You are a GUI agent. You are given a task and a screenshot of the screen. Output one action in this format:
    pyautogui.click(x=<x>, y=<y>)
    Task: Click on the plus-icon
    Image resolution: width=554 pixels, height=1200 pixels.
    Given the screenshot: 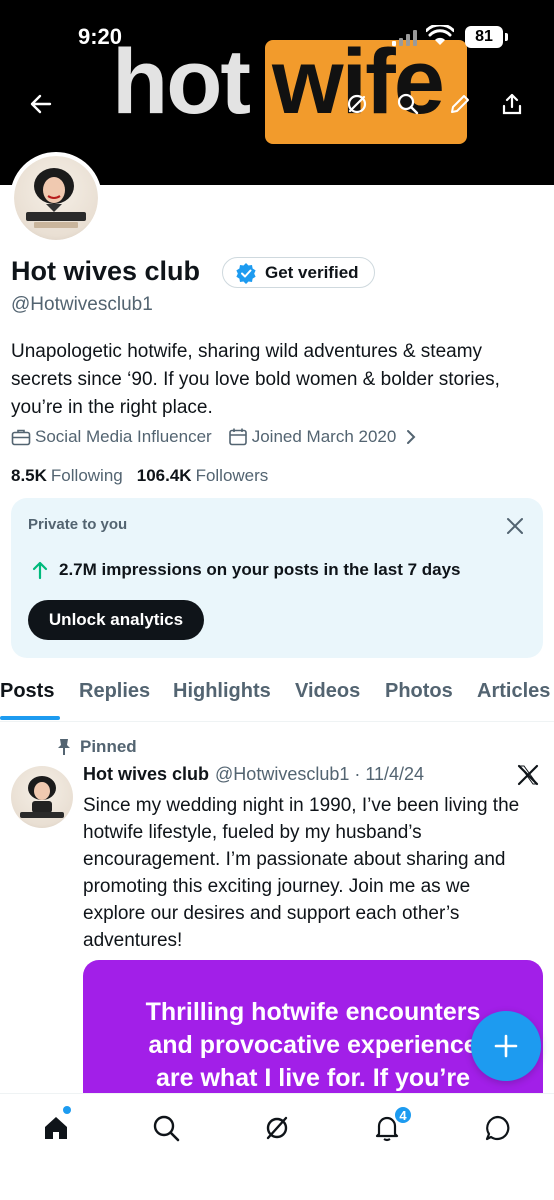 What is the action you would take?
    pyautogui.click(x=506, y=1046)
    